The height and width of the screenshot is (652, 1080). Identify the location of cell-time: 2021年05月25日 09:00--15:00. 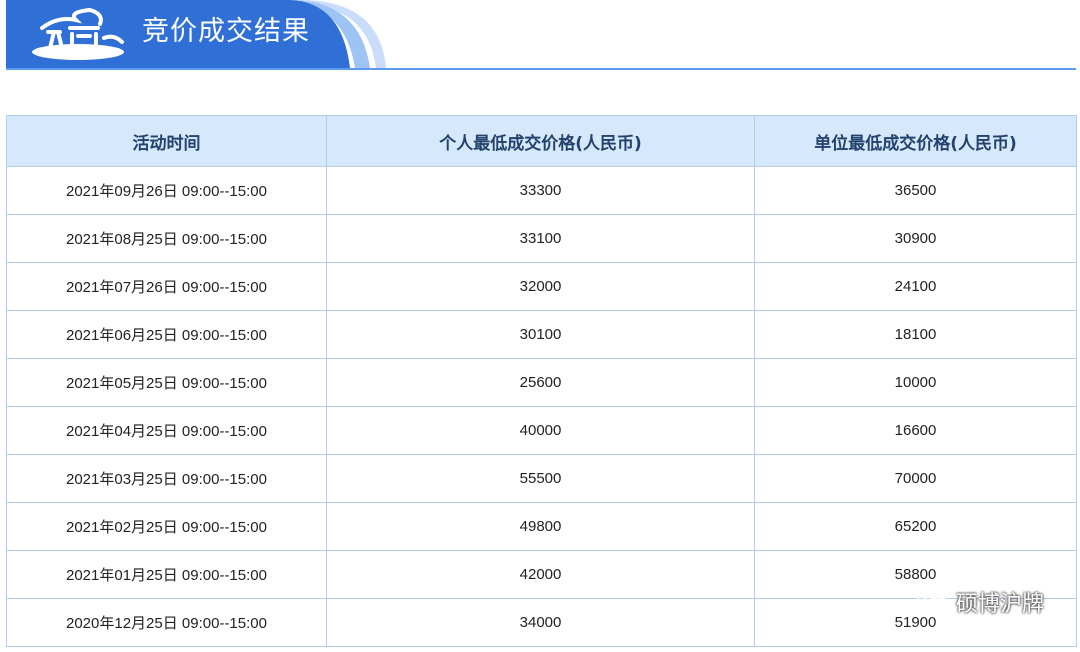
(166, 382).